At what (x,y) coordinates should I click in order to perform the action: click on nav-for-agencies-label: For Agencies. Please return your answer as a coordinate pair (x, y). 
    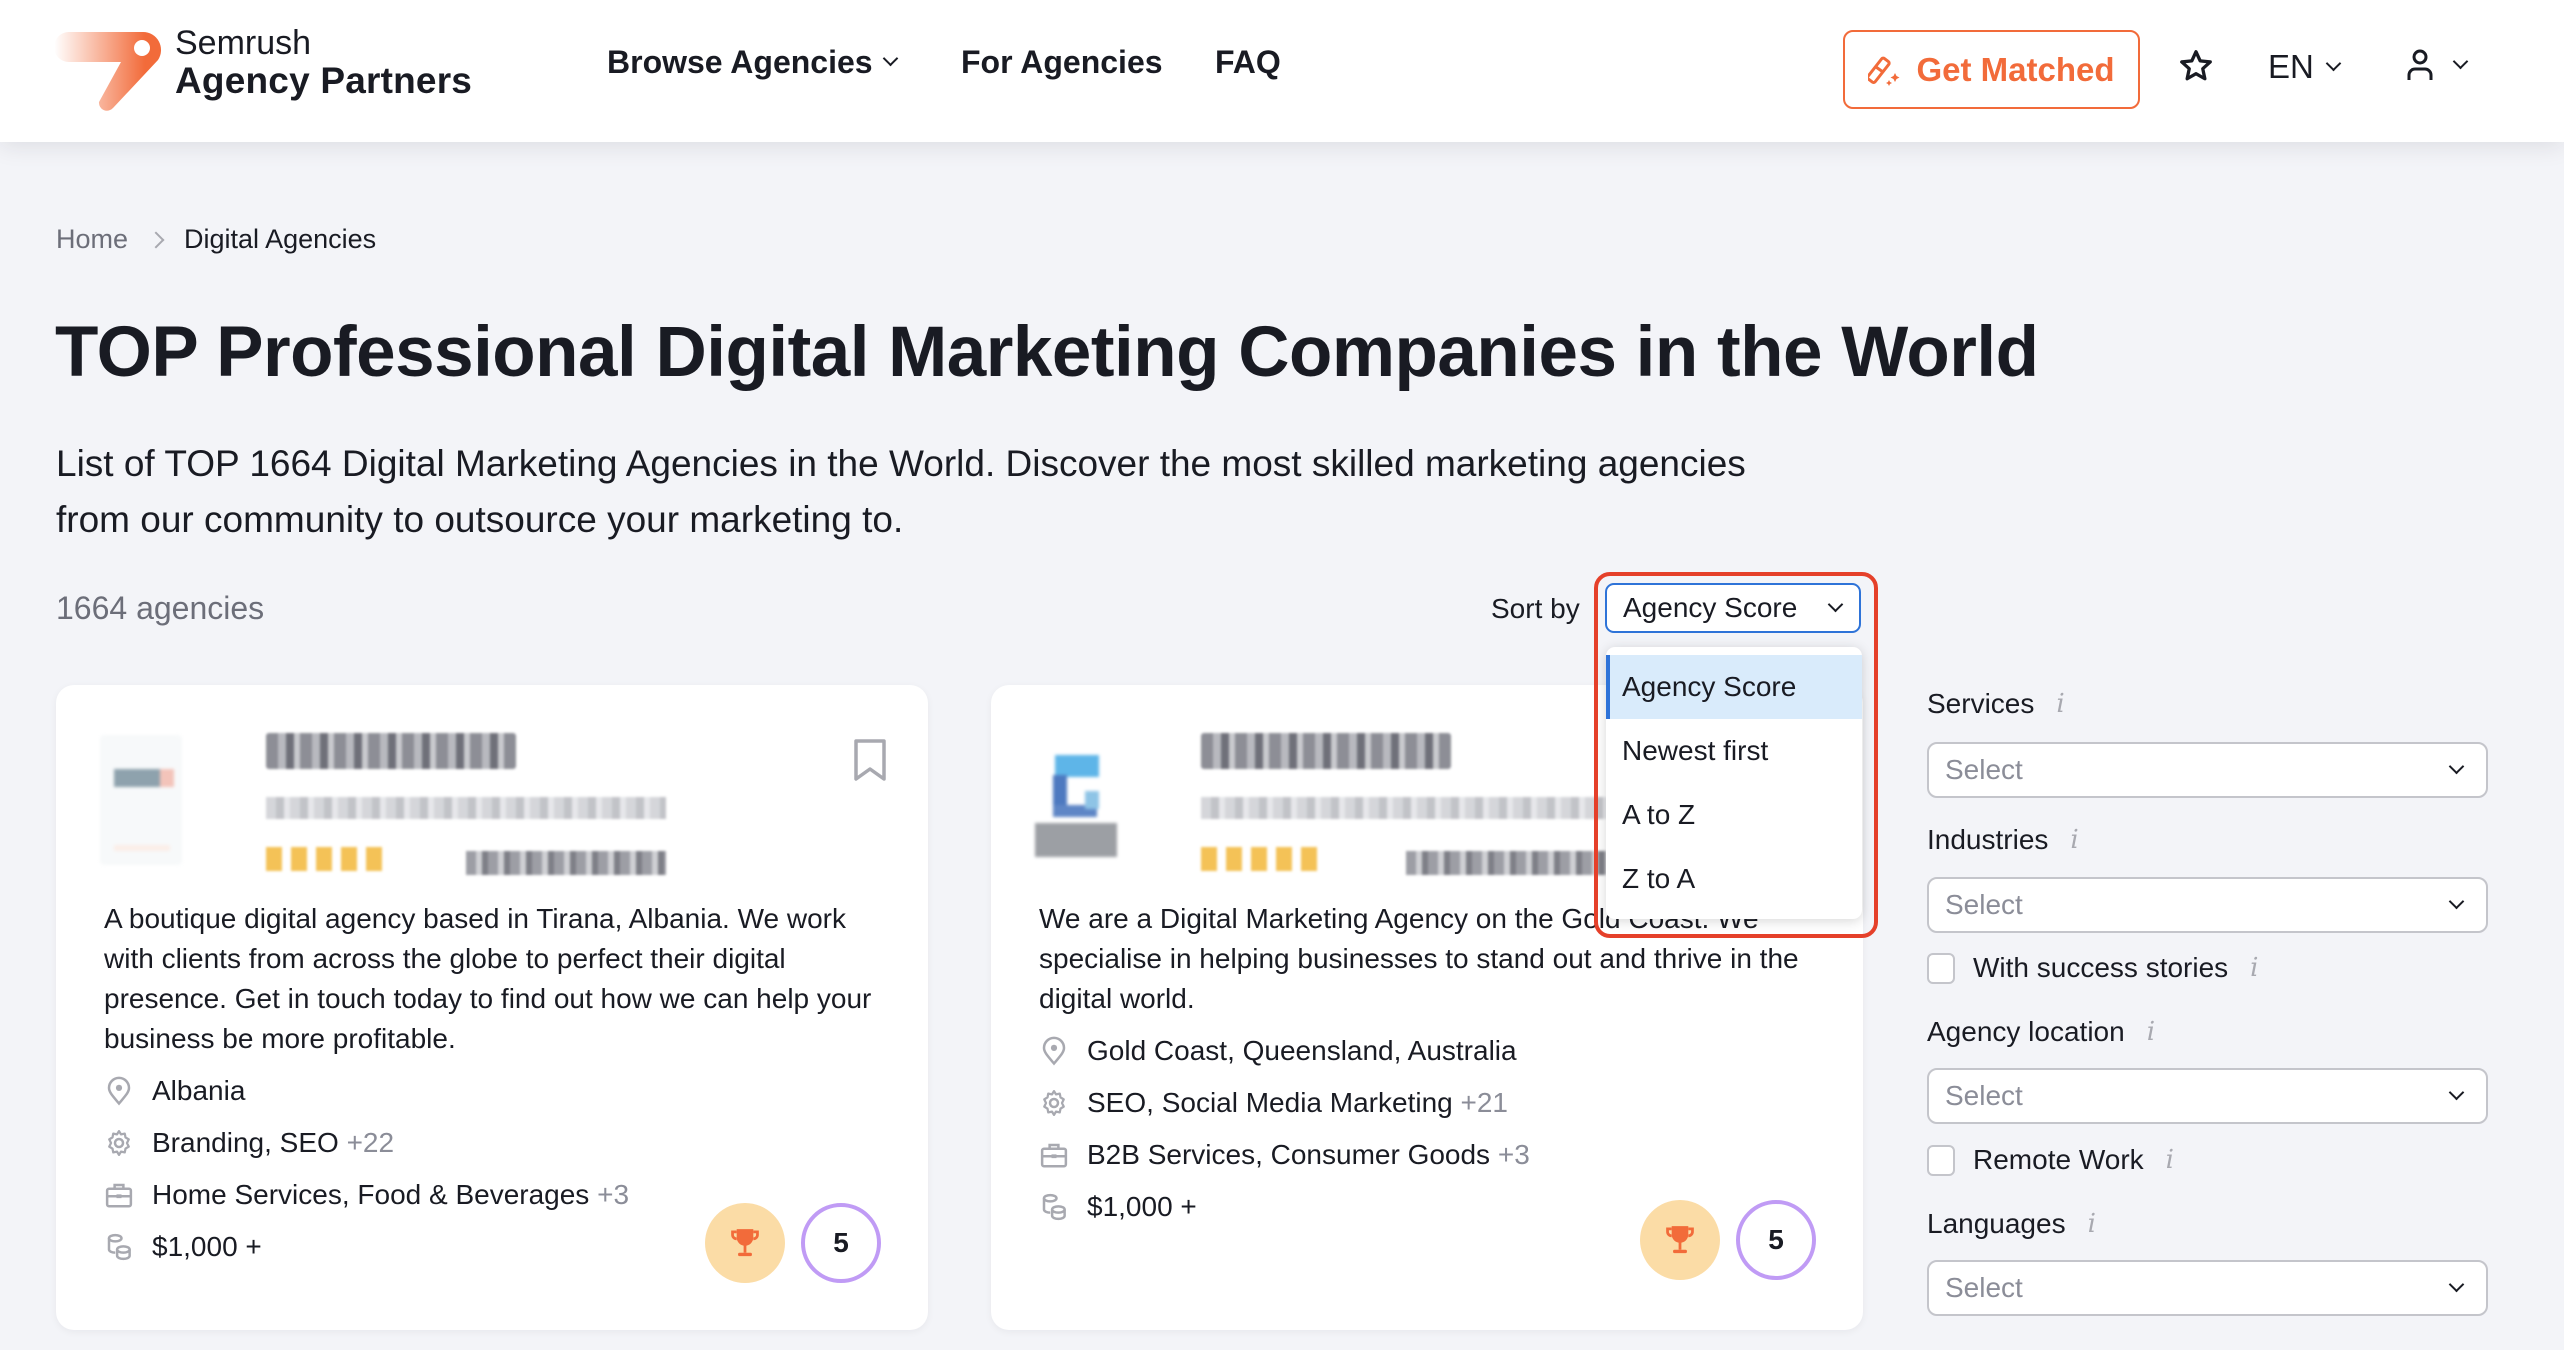
    Looking at the image, I should click on (1062, 62).